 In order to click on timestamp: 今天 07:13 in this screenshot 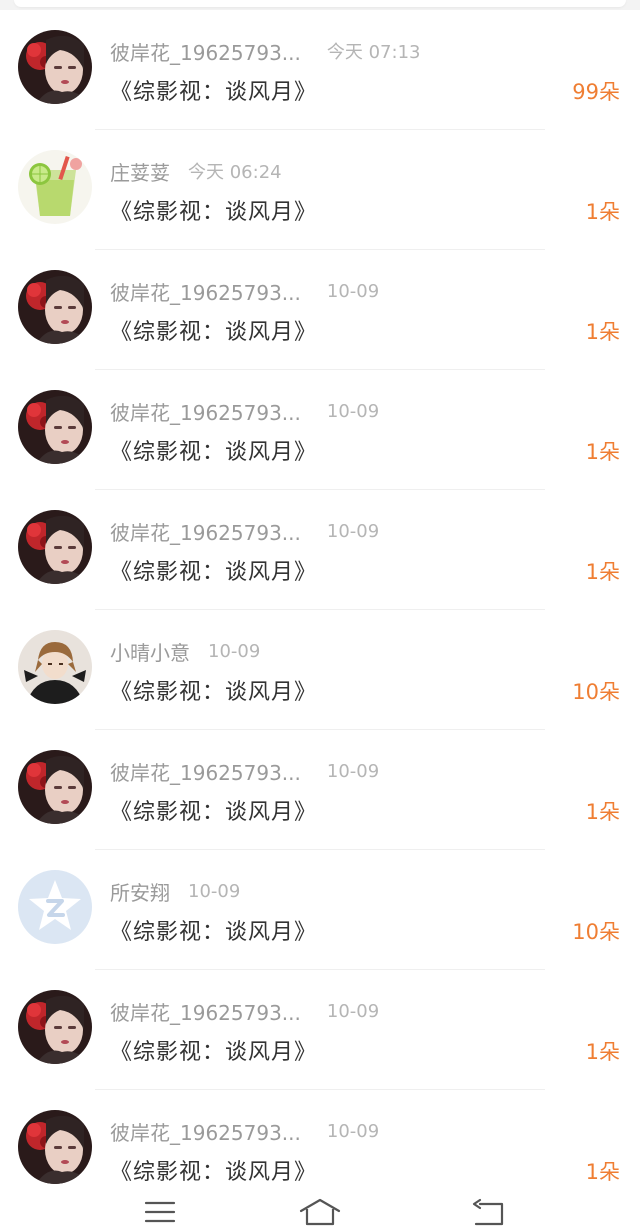, I will do `click(373, 52)`.